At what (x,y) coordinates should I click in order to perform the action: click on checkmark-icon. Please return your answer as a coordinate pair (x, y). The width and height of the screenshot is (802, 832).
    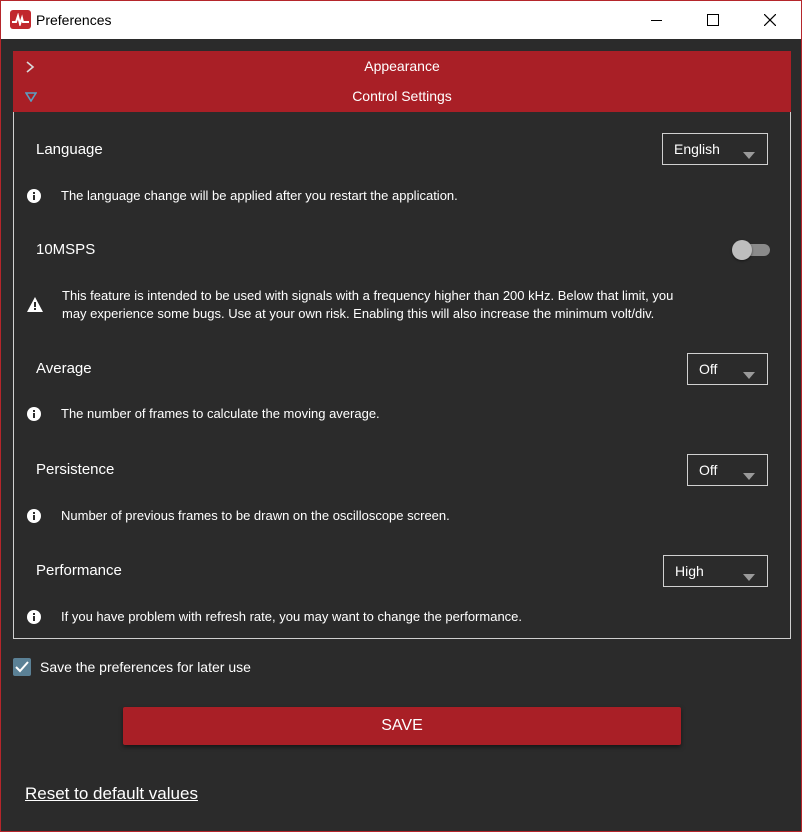
    Looking at the image, I should click on (22, 667).